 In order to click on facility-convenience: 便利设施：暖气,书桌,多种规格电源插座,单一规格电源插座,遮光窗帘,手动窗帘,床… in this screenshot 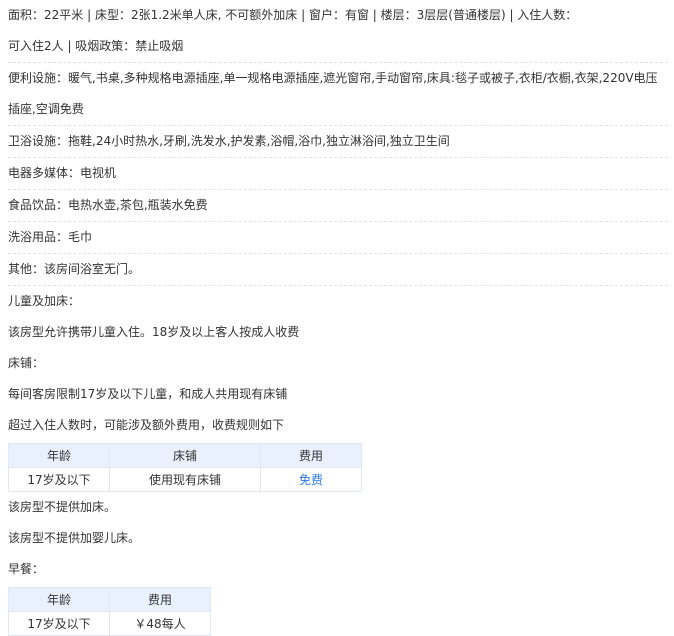, I will do `click(338, 94)`.